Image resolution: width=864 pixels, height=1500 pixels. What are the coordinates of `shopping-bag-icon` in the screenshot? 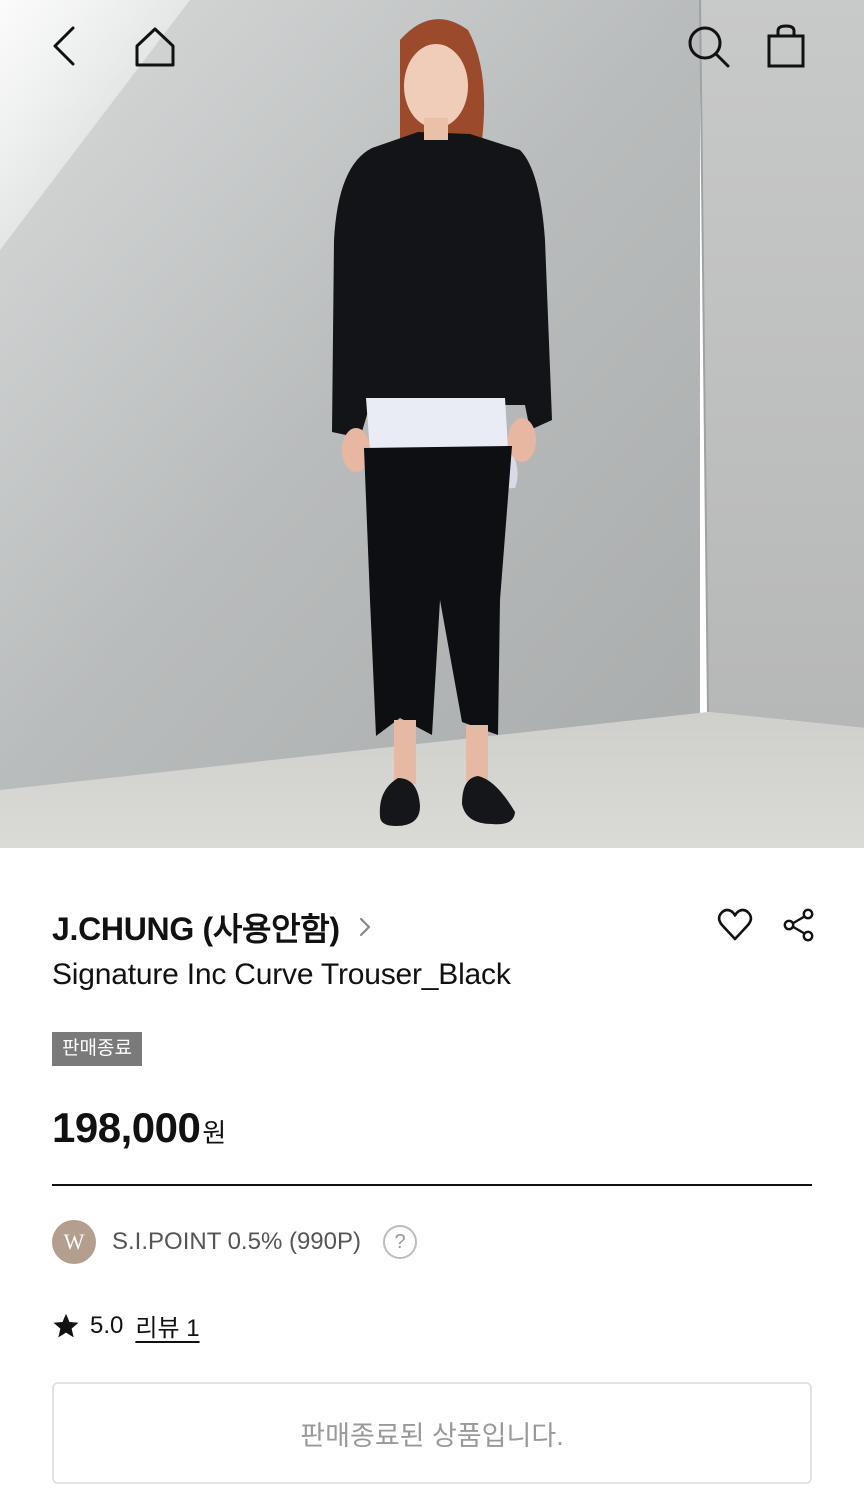 It's located at (786, 46).